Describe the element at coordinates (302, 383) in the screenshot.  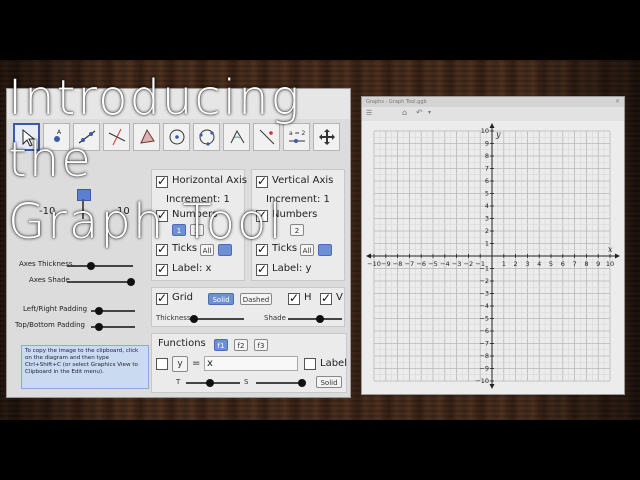
I see `function-shade-knob` at that location.